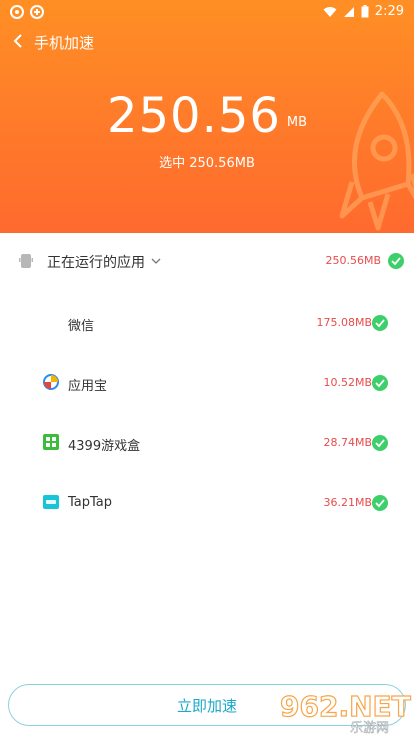  I want to click on chevron-down-icon, so click(156, 261).